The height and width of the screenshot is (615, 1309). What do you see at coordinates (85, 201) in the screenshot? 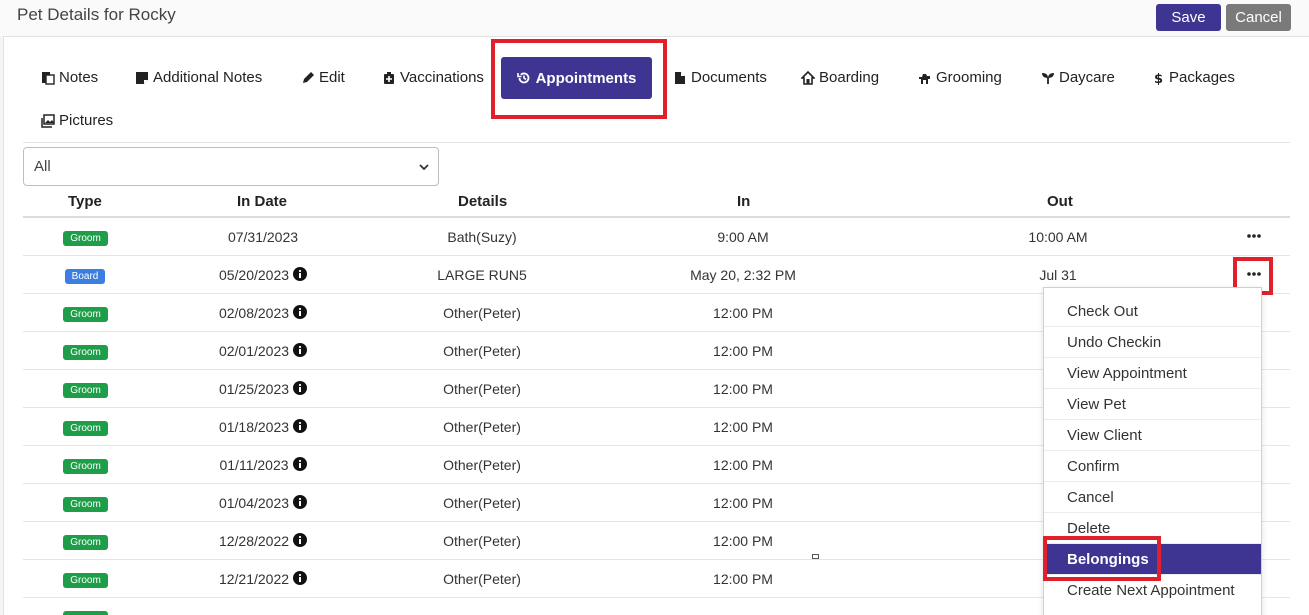
I see `column-header-type: Type` at bounding box center [85, 201].